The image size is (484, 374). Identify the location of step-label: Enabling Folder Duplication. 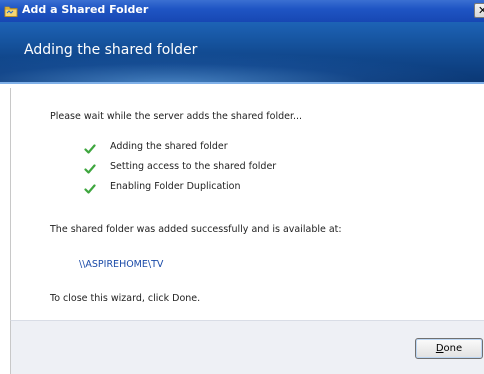
(175, 186).